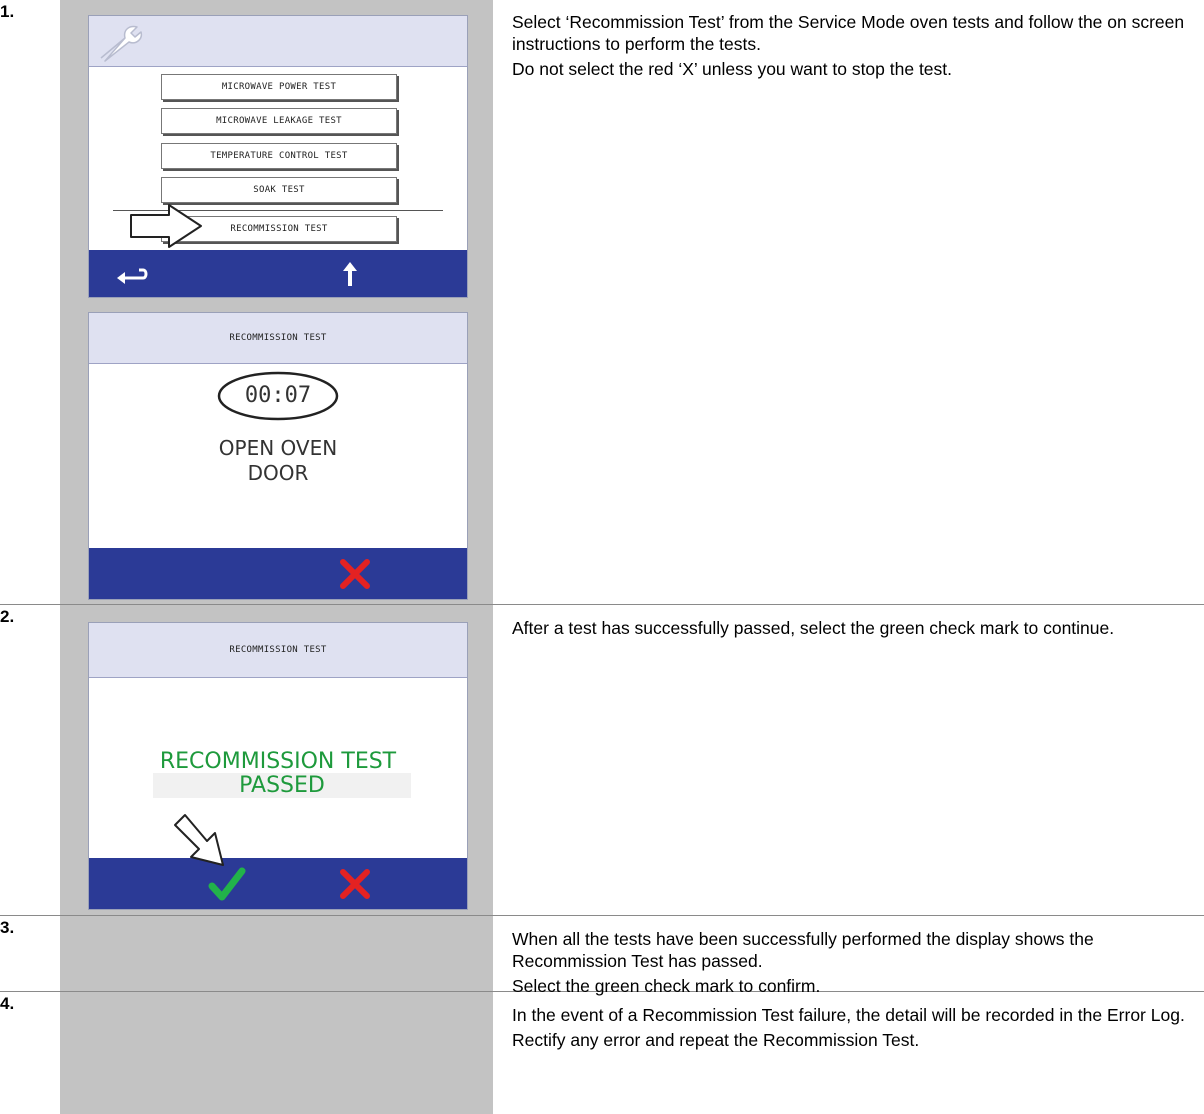 This screenshot has width=1204, height=1114. What do you see at coordinates (279, 190) in the screenshot?
I see `soak-test-button: SOAK TEST` at bounding box center [279, 190].